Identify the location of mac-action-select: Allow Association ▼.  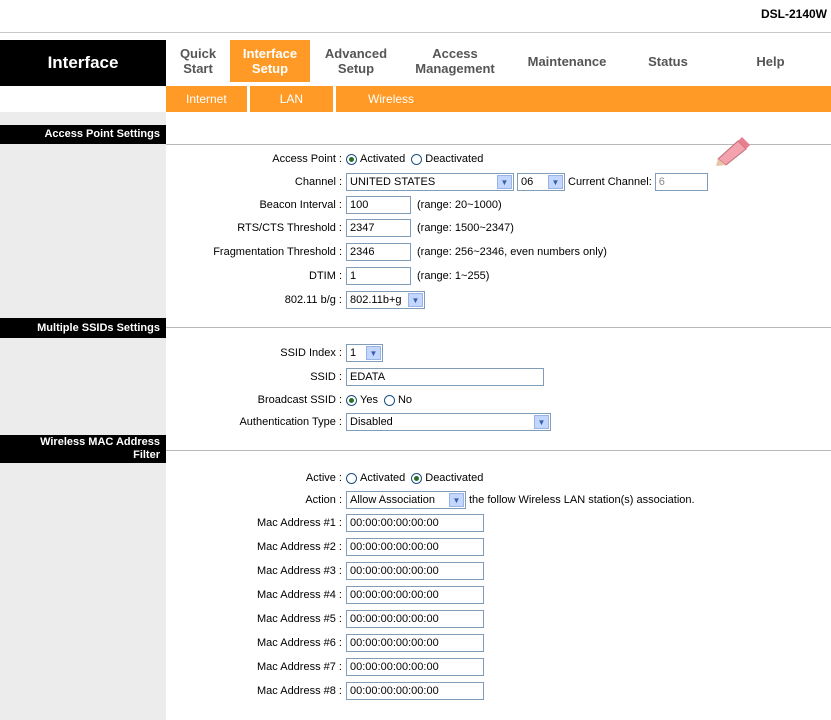
(406, 500).